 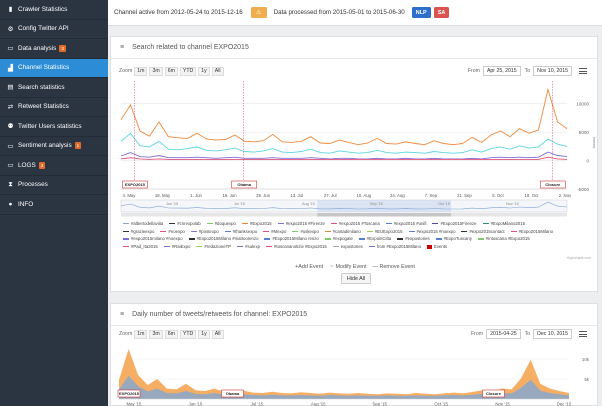 I want to click on legend-item: #expogate, so click(x=338, y=239).